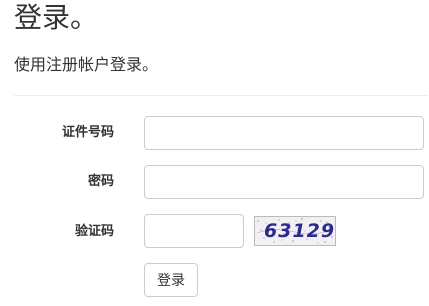 The image size is (429, 306). What do you see at coordinates (86, 64) in the screenshot?
I see `page-subtitle: 使用注册帐户登录。` at bounding box center [86, 64].